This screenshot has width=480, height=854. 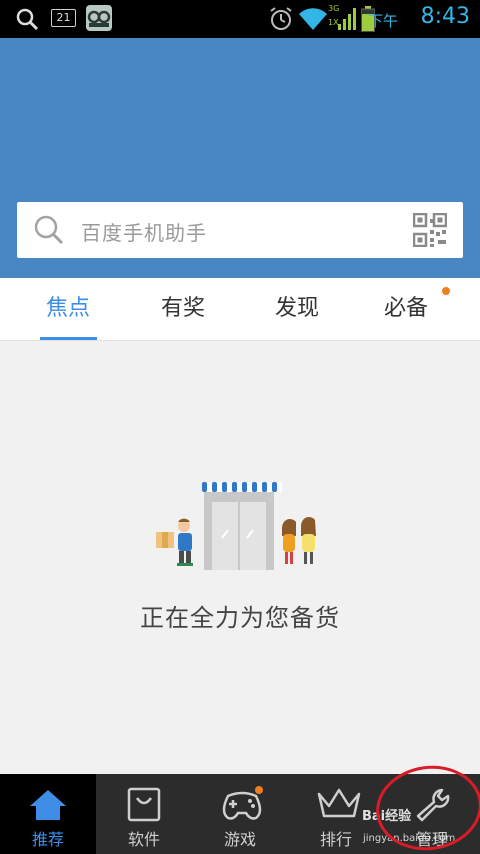 What do you see at coordinates (68, 309) in the screenshot?
I see `tab-focus: 焦点` at bounding box center [68, 309].